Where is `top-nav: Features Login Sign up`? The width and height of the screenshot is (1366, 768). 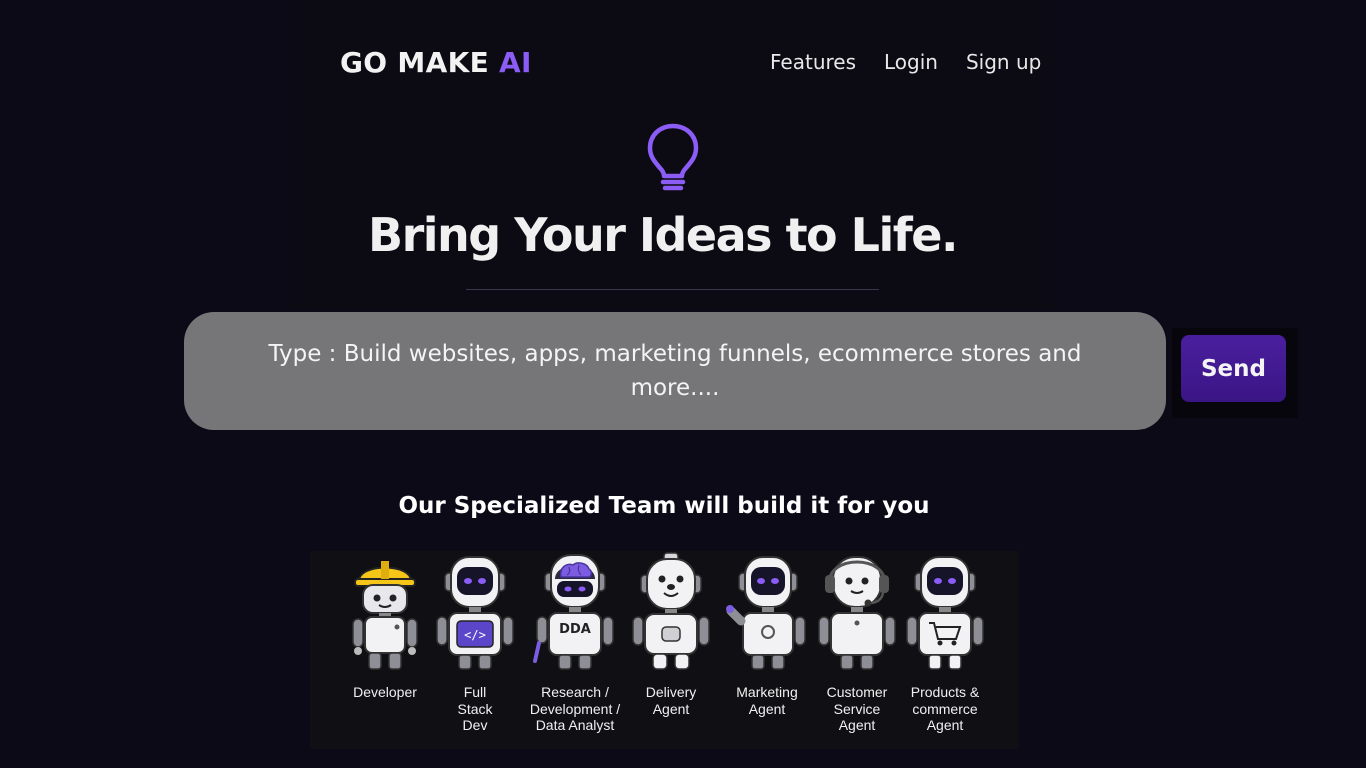 top-nav: Features Login Sign up is located at coordinates (905, 62).